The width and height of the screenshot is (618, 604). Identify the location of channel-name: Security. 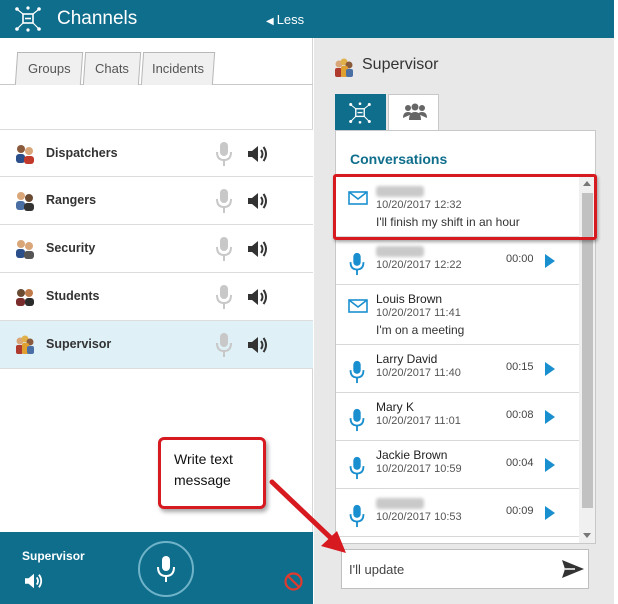
(71, 248).